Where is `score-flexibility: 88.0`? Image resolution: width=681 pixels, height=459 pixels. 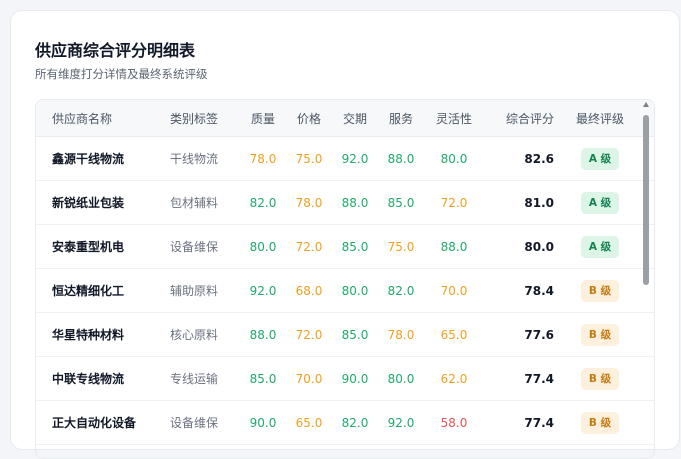
score-flexibility: 88.0 is located at coordinates (454, 246).